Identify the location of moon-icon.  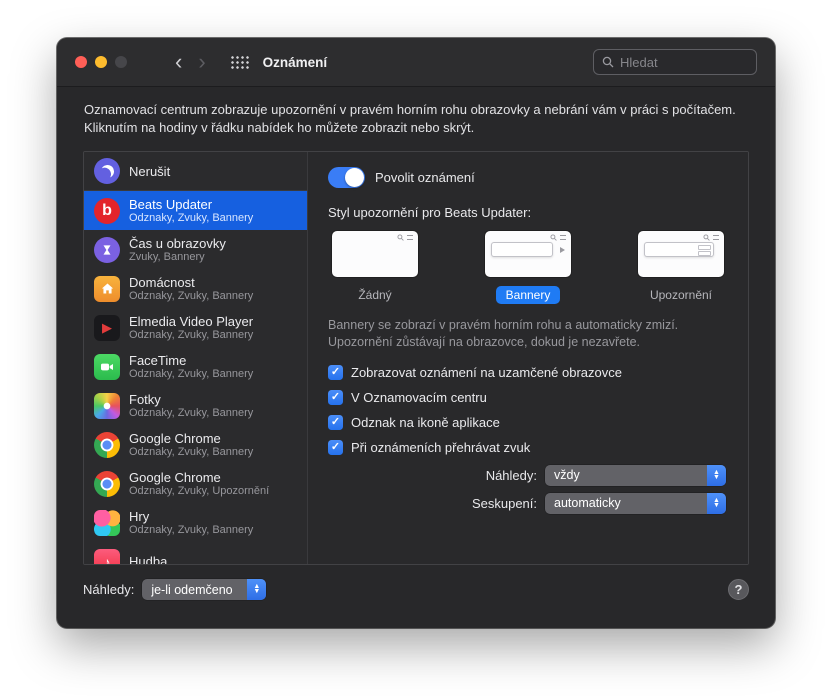
(107, 171).